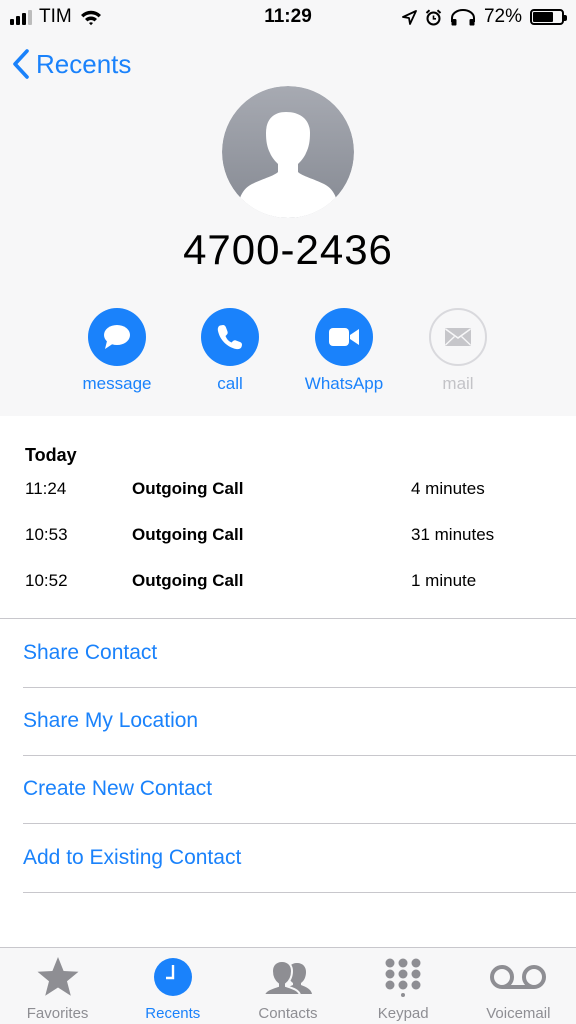 This screenshot has height=1024, width=576. What do you see at coordinates (288, 249) in the screenshot?
I see `phone-number: 4700-2436` at bounding box center [288, 249].